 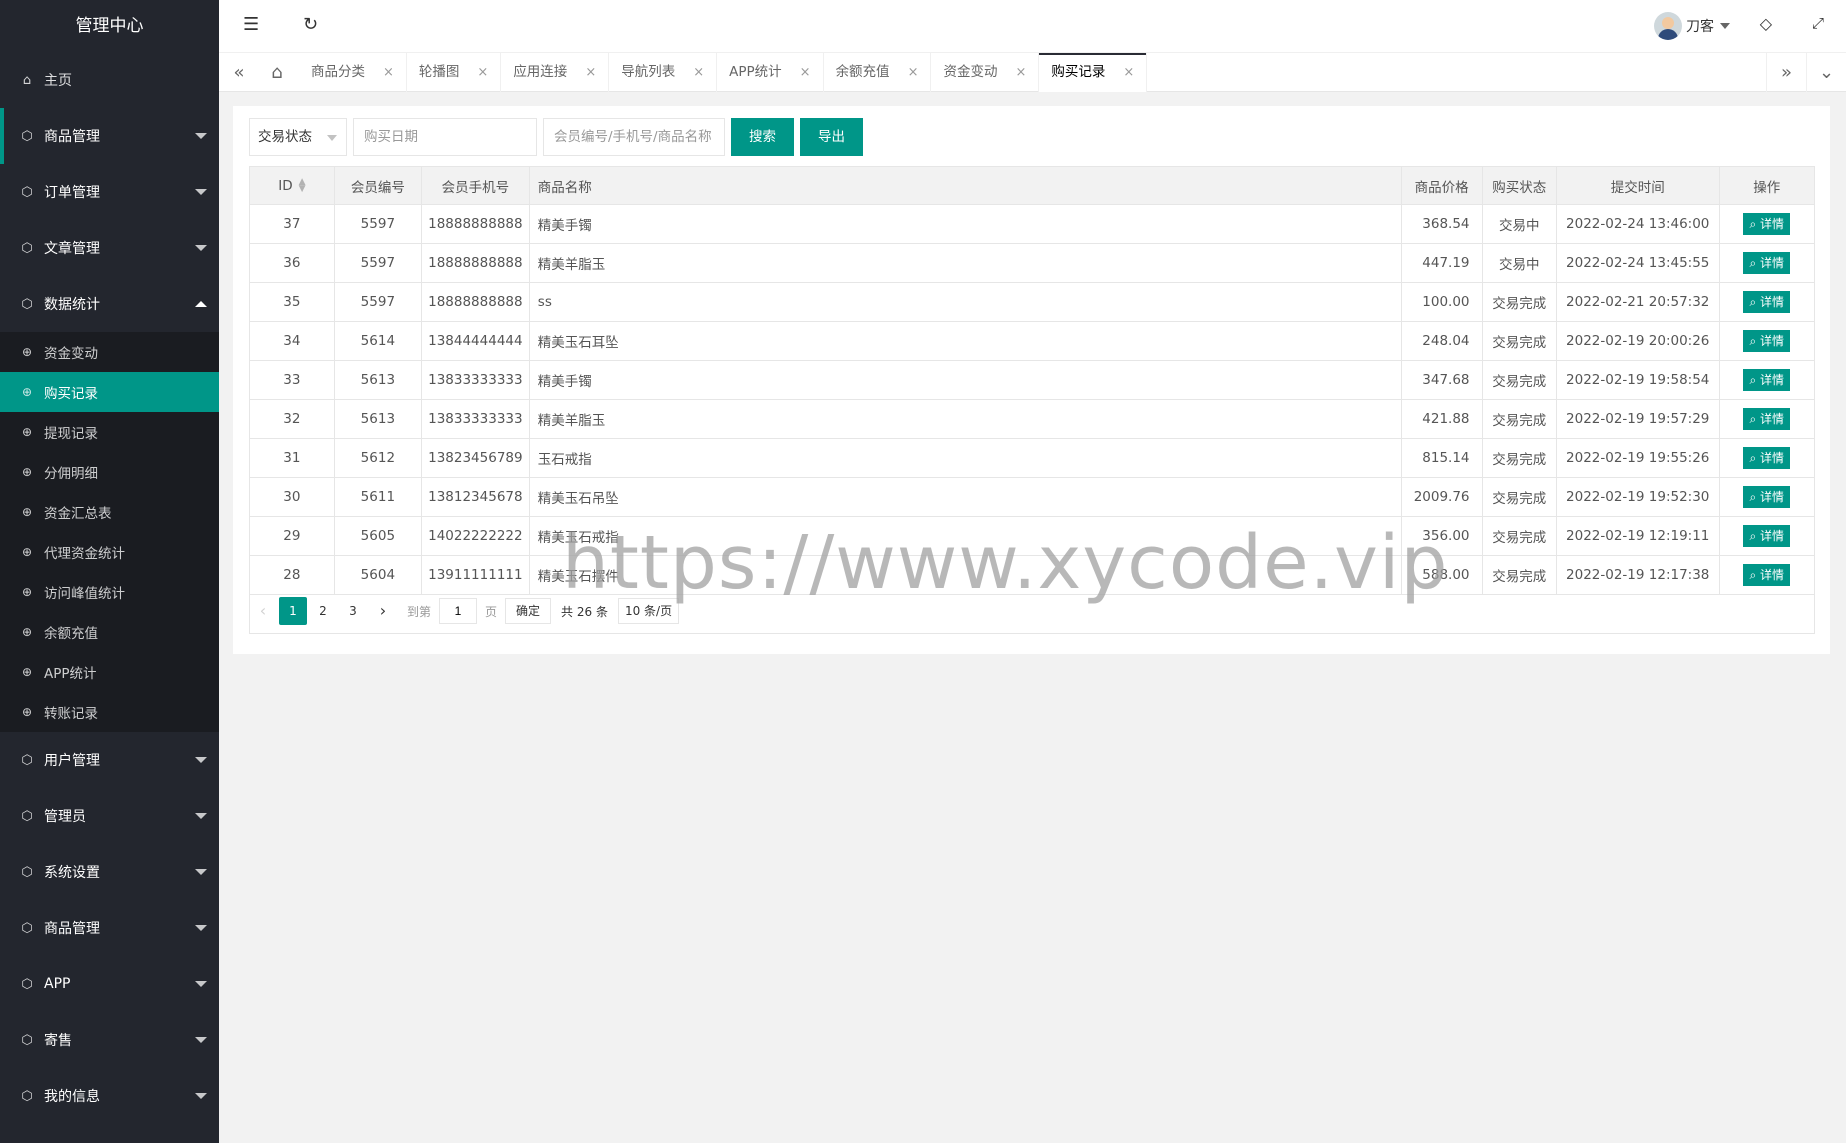 What do you see at coordinates (1766, 23) in the screenshot?
I see `tag-icon: ◇` at bounding box center [1766, 23].